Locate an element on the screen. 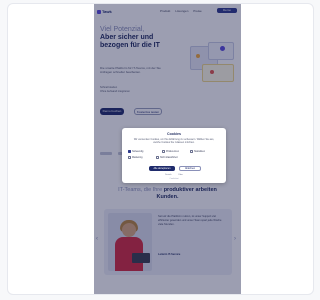 This screenshot has height=300, width=320. option-label: Nicht klassifiziert is located at coordinates (169, 158).